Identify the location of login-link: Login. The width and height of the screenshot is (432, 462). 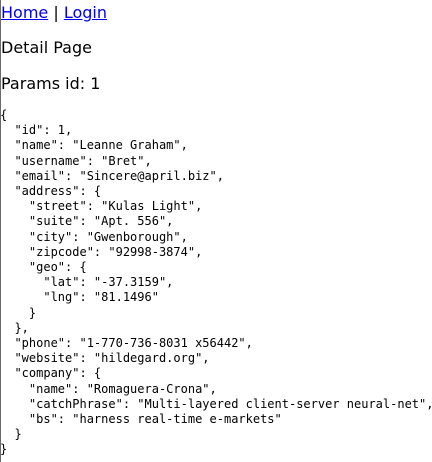
(85, 12).